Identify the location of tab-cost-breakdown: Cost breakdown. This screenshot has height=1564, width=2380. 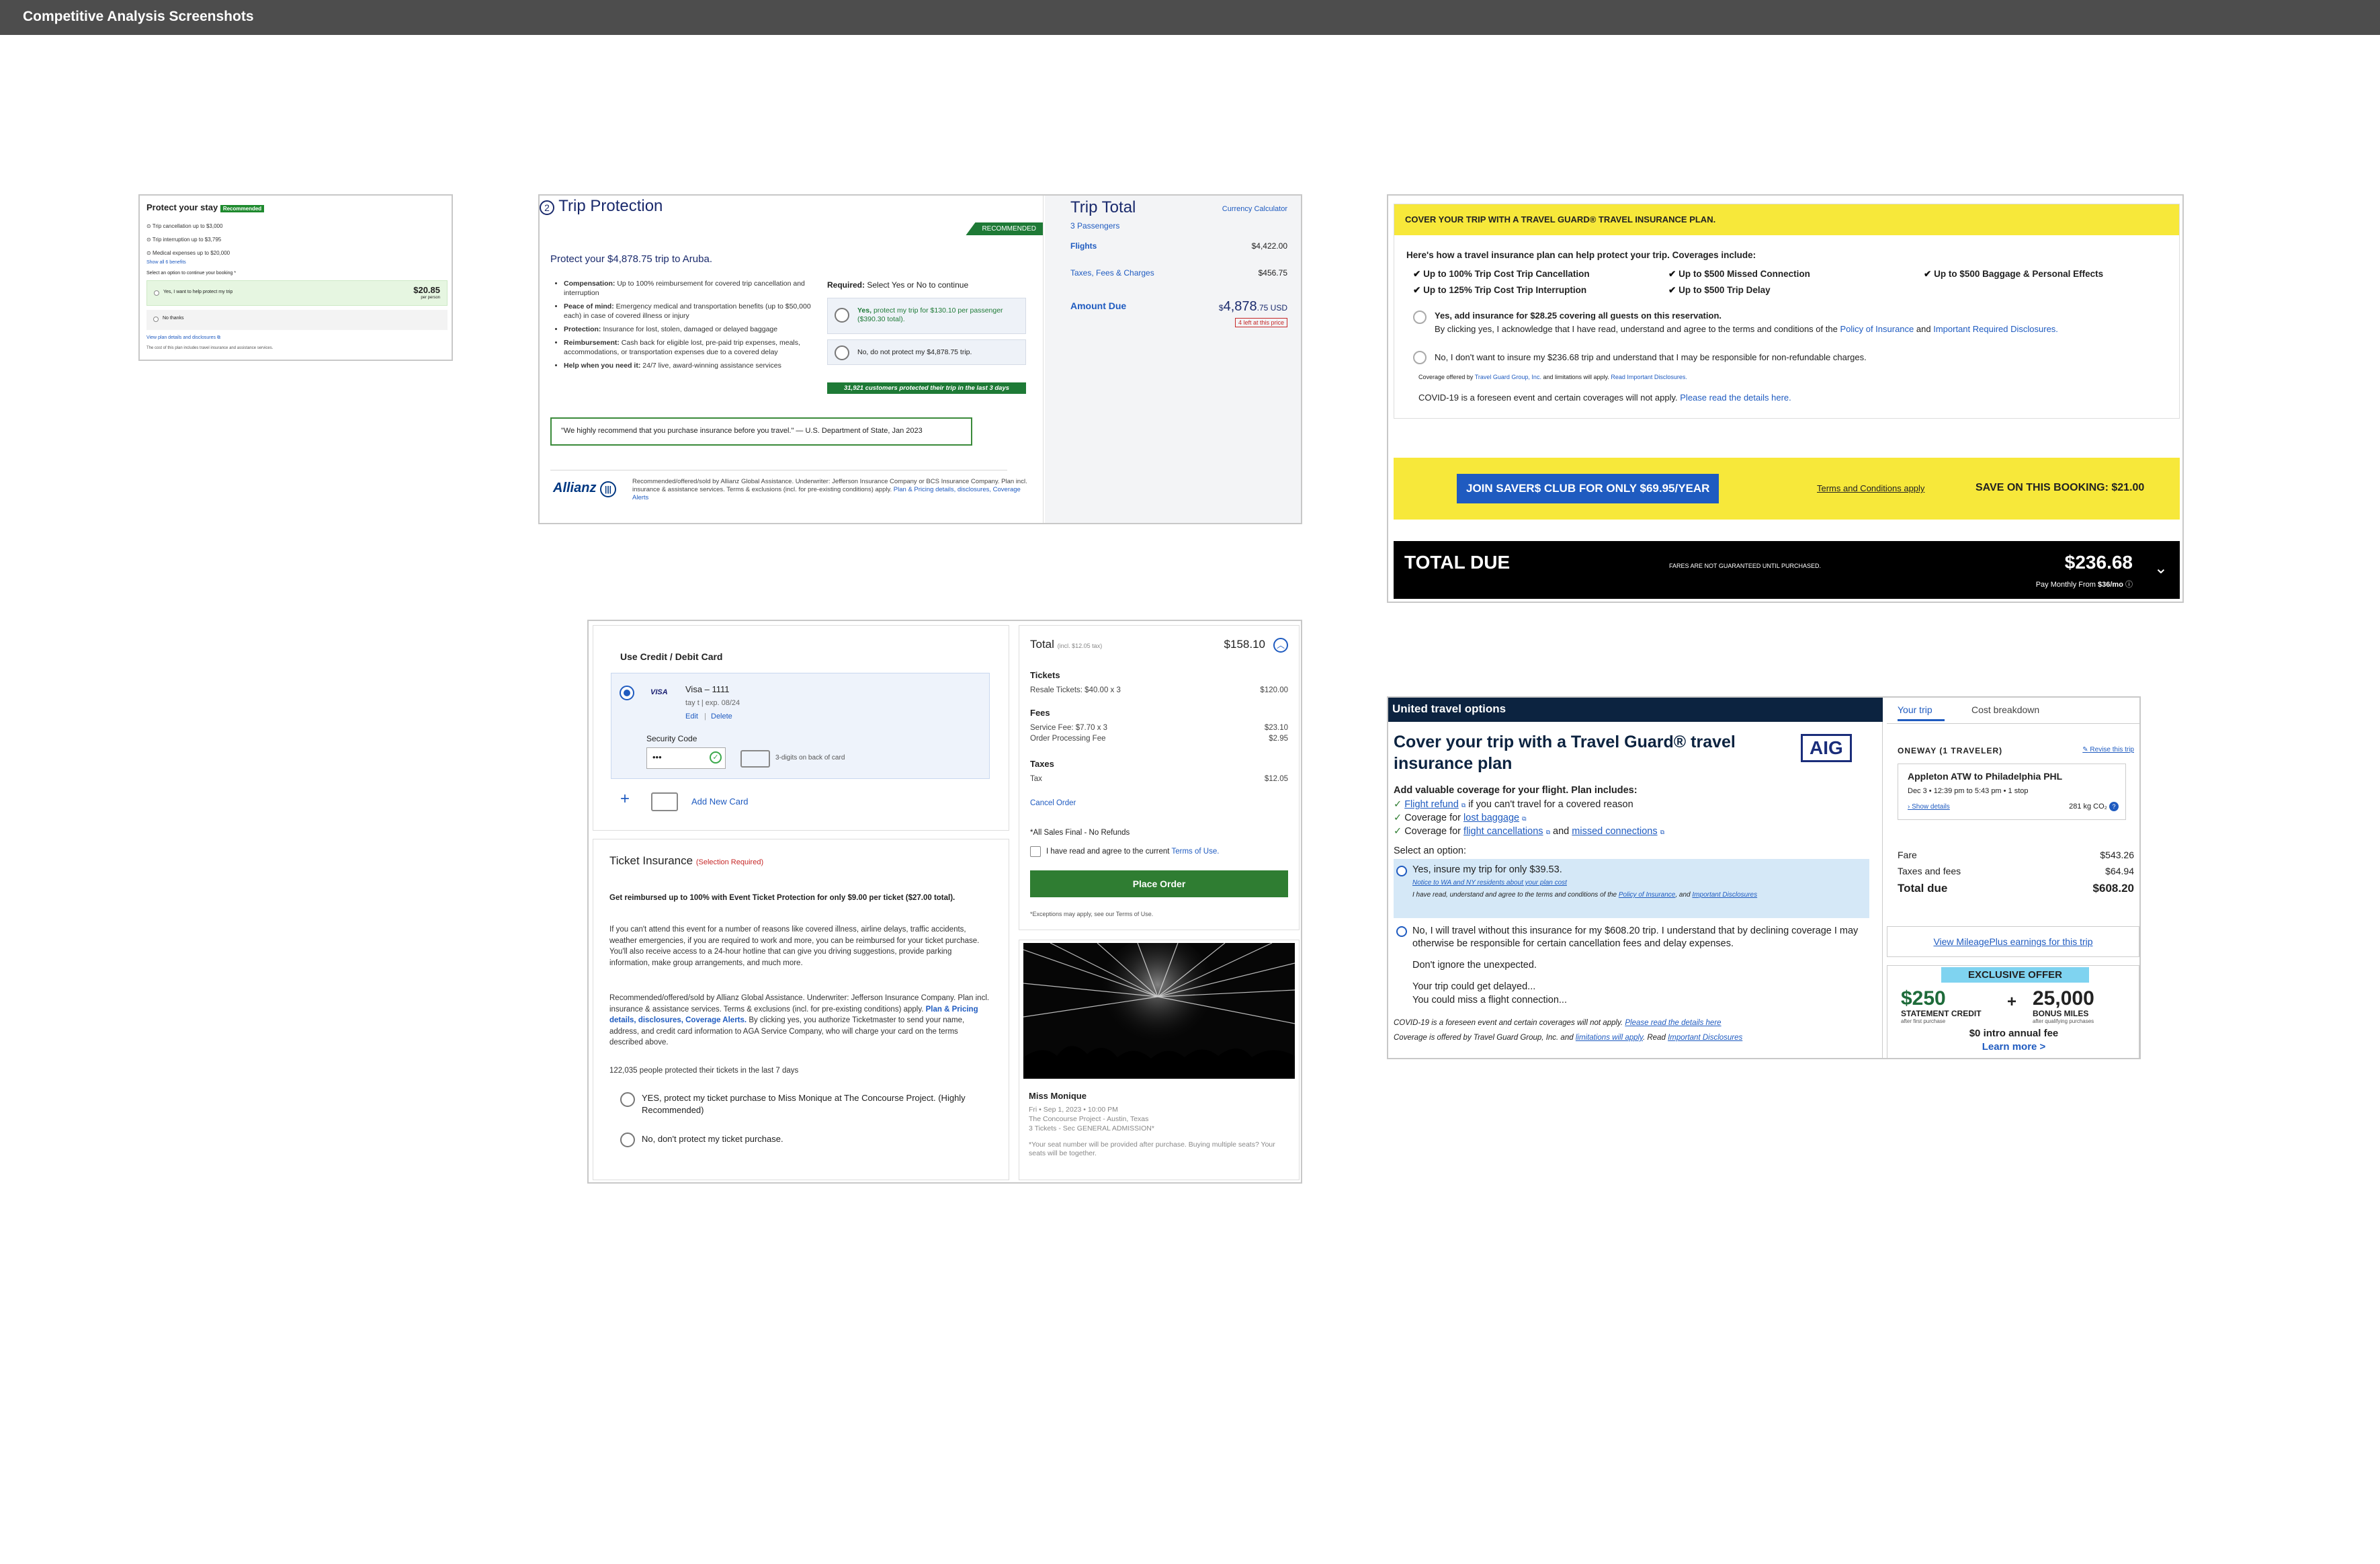
(2005, 709).